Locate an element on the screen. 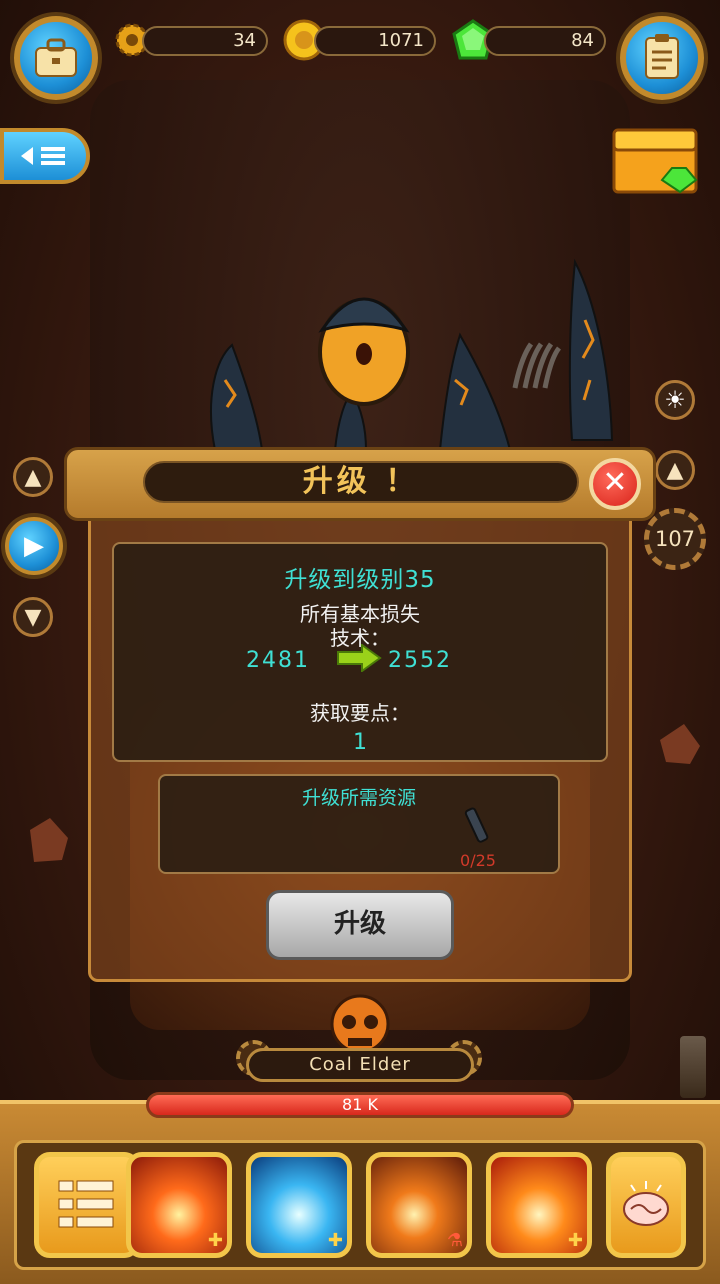 The image size is (720, 1284). back-menu-icon is located at coordinates (43, 156).